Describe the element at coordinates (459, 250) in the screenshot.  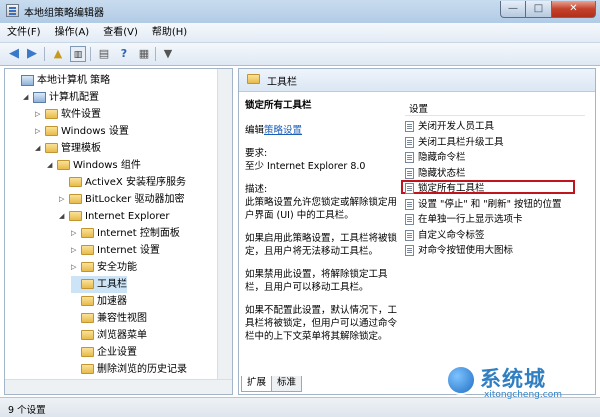
I see `setting-row: 对命令按钮使用大图标` at that location.